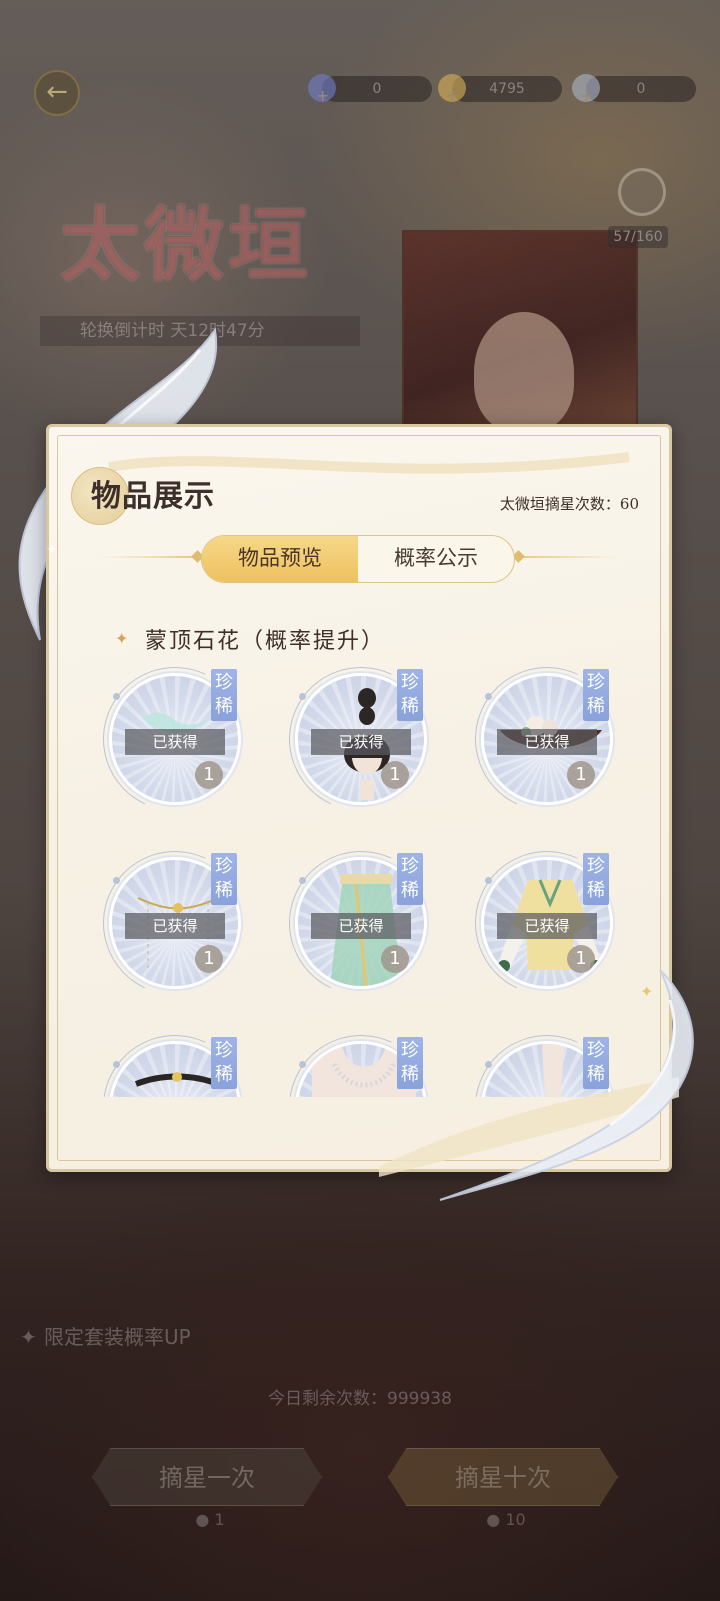 Image resolution: width=720 pixels, height=1601 pixels. What do you see at coordinates (153, 496) in the screenshot?
I see `modal-title: 物品展示` at bounding box center [153, 496].